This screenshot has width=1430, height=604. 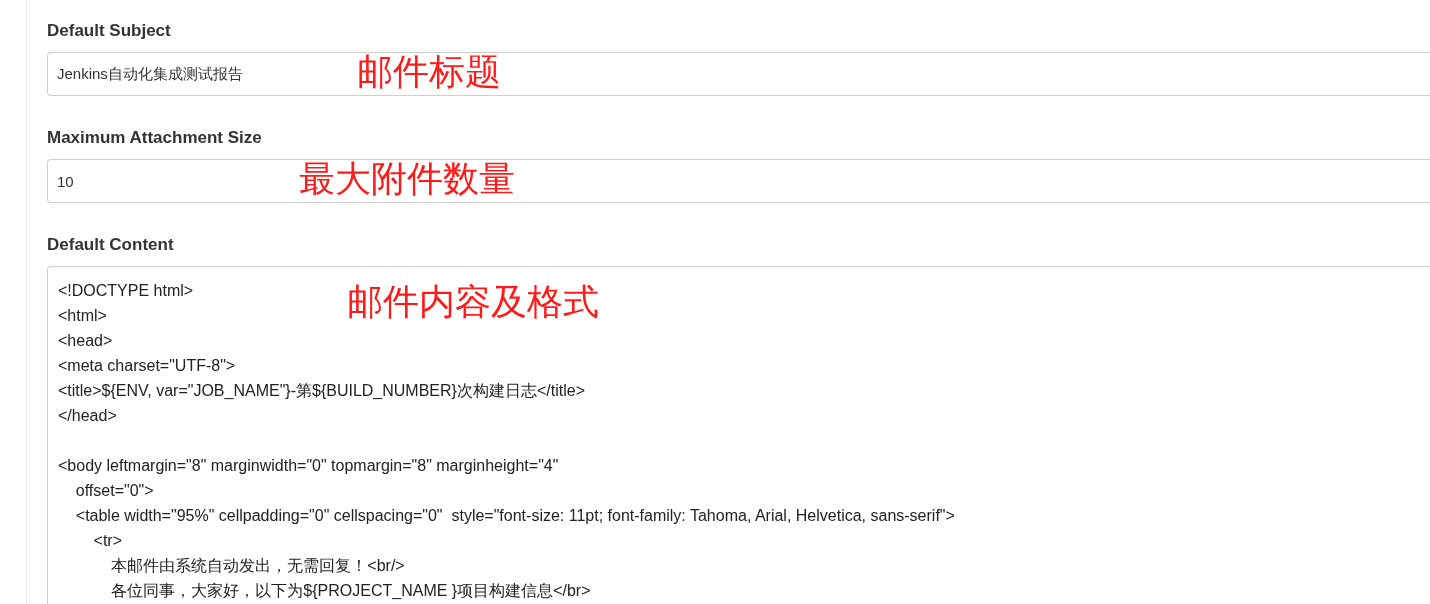 I want to click on field-label: Maximum Attachment Size, so click(x=155, y=138).